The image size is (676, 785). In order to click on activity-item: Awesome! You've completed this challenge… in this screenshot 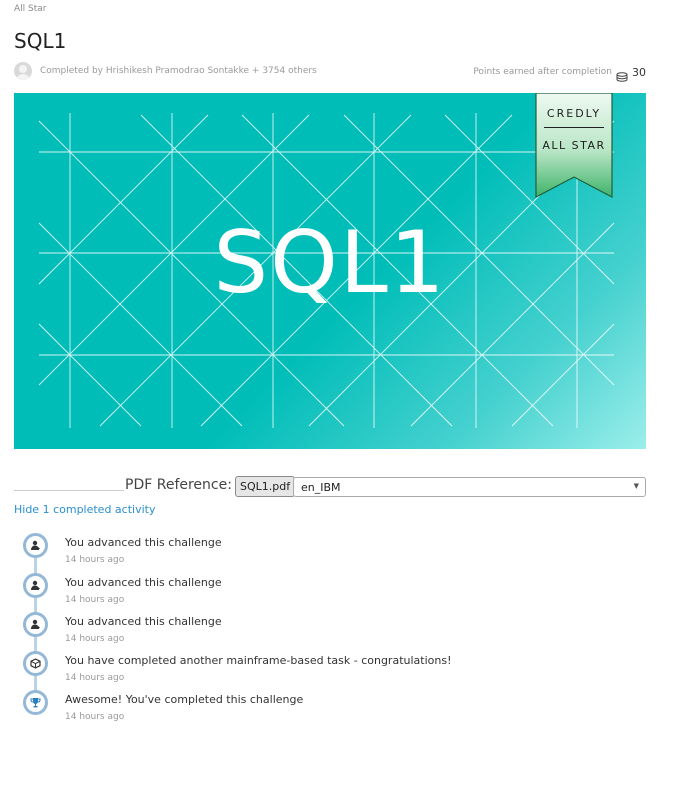, I will do `click(330, 706)`.